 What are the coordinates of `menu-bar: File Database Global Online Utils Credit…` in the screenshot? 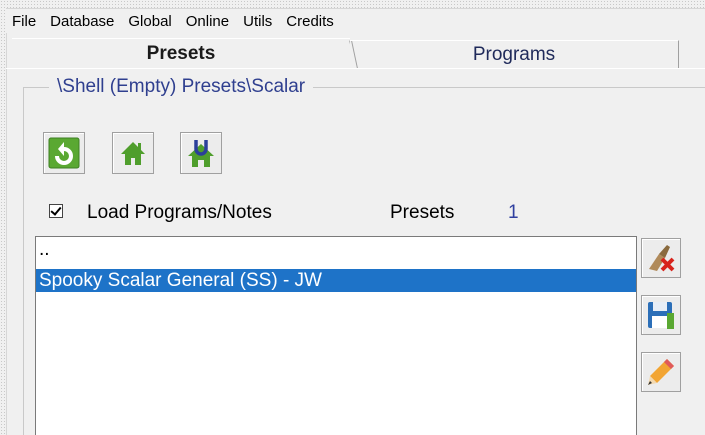 It's located at (355, 21).